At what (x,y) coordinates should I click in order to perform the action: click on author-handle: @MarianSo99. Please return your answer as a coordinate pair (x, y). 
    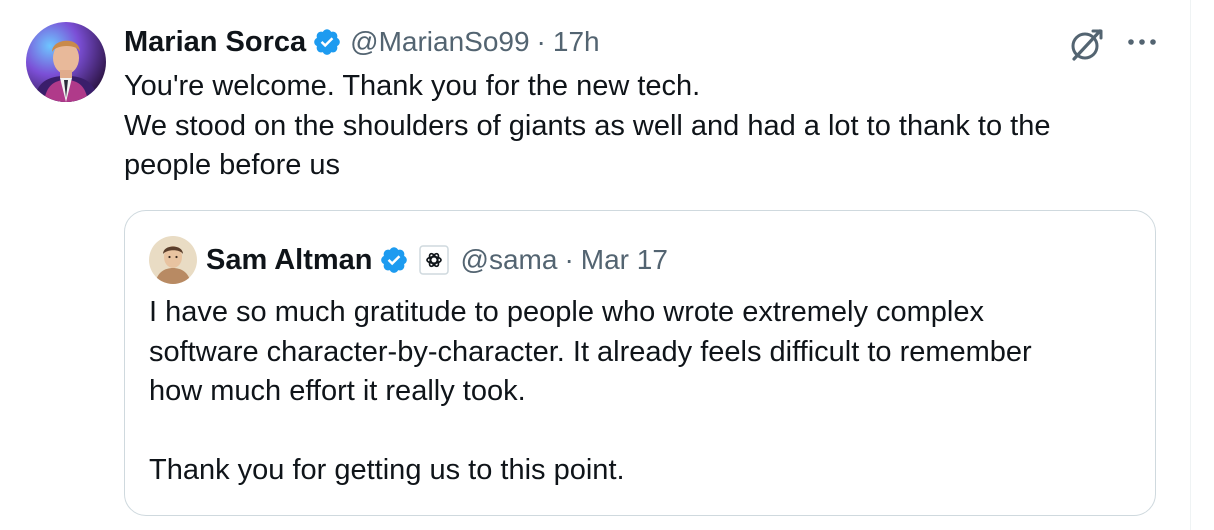
    Looking at the image, I should click on (439, 42).